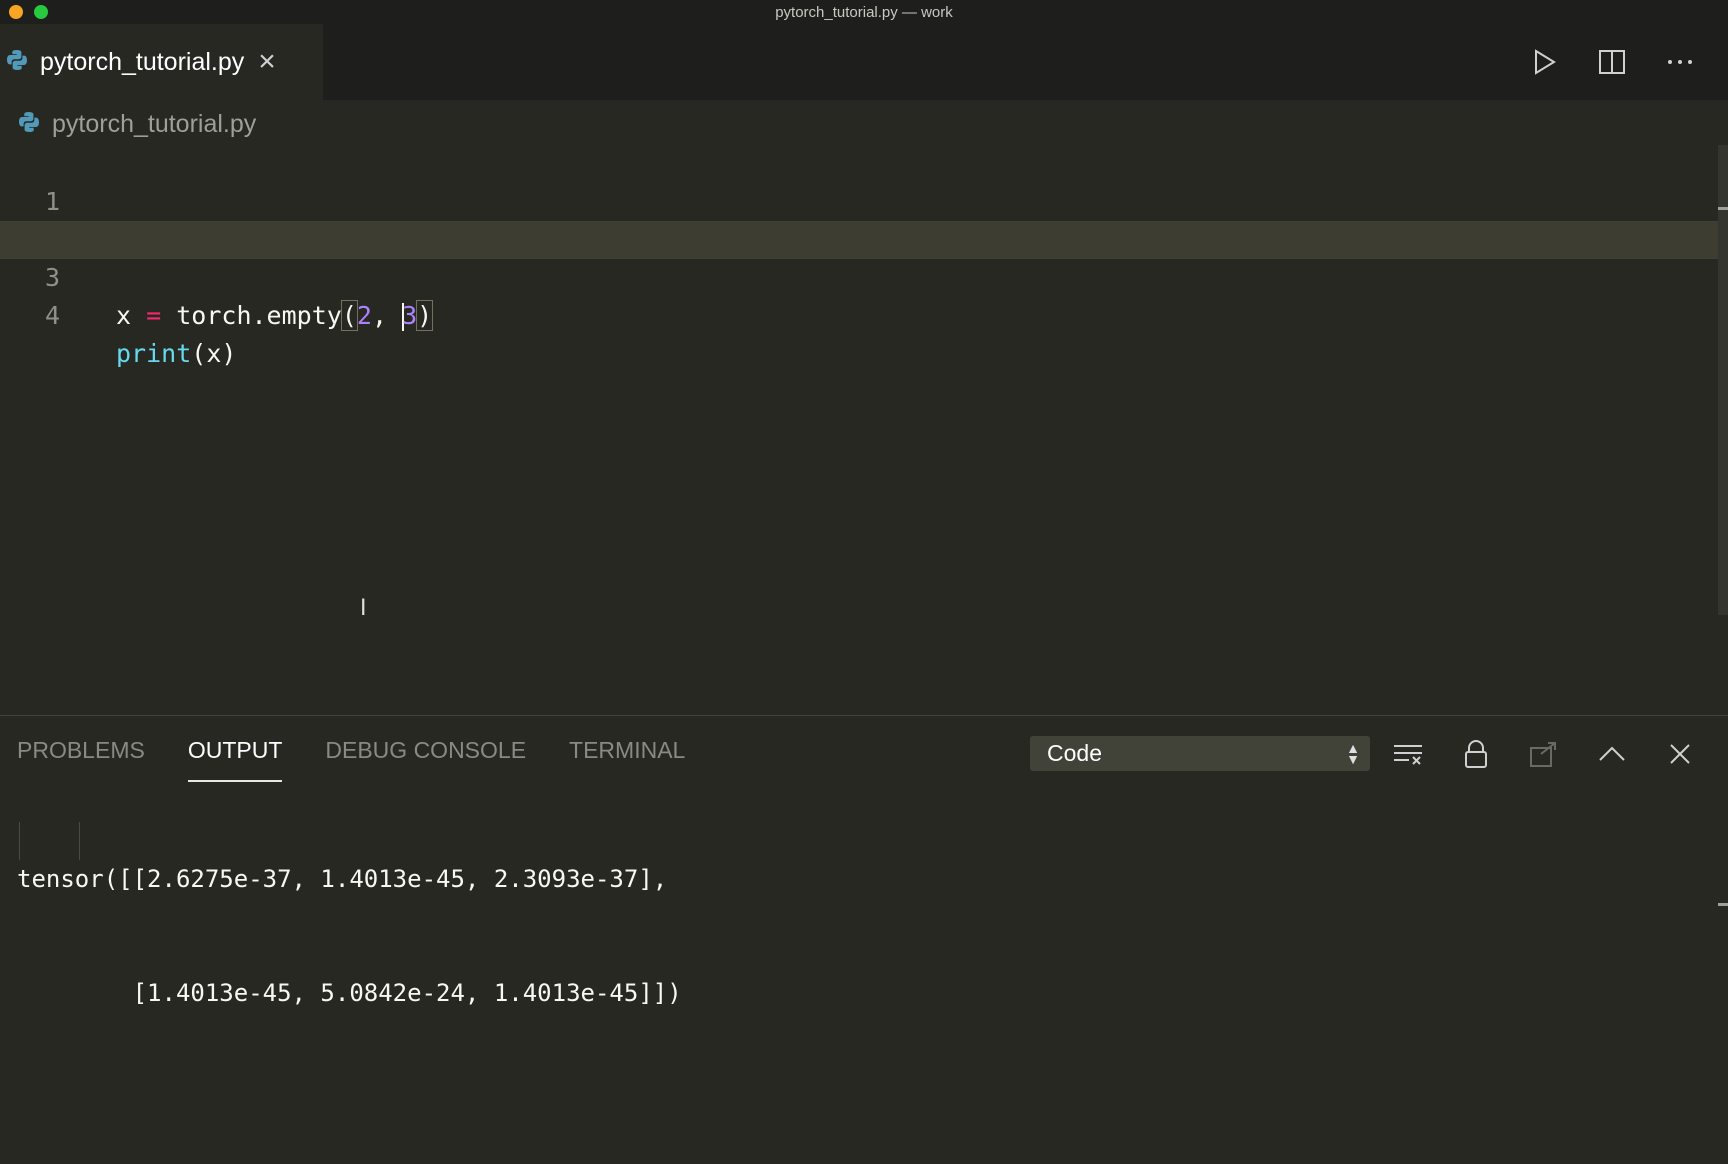 The image size is (1728, 1164). I want to click on code-number: 2, so click(364, 315).